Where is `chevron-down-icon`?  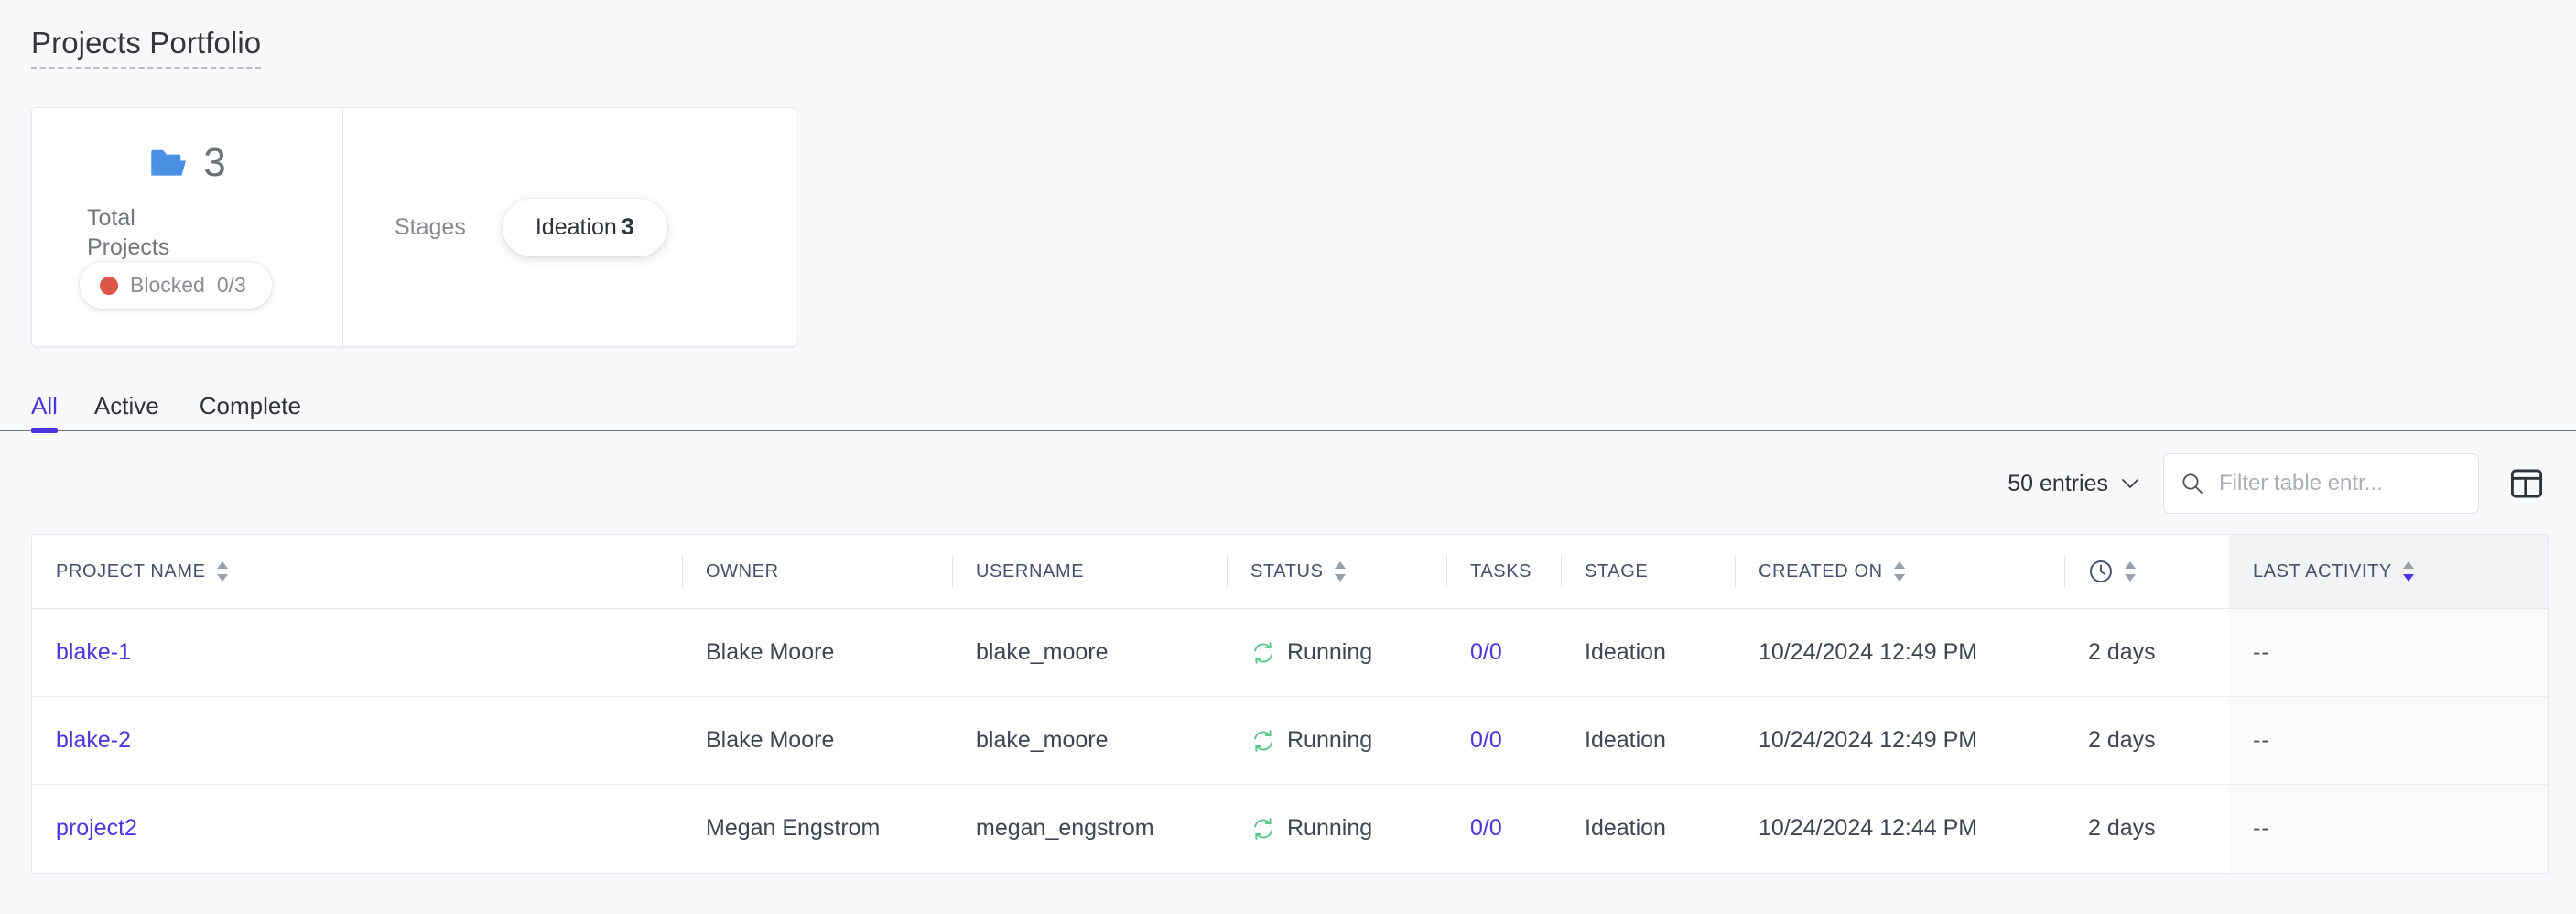
chevron-down-icon is located at coordinates (2130, 483).